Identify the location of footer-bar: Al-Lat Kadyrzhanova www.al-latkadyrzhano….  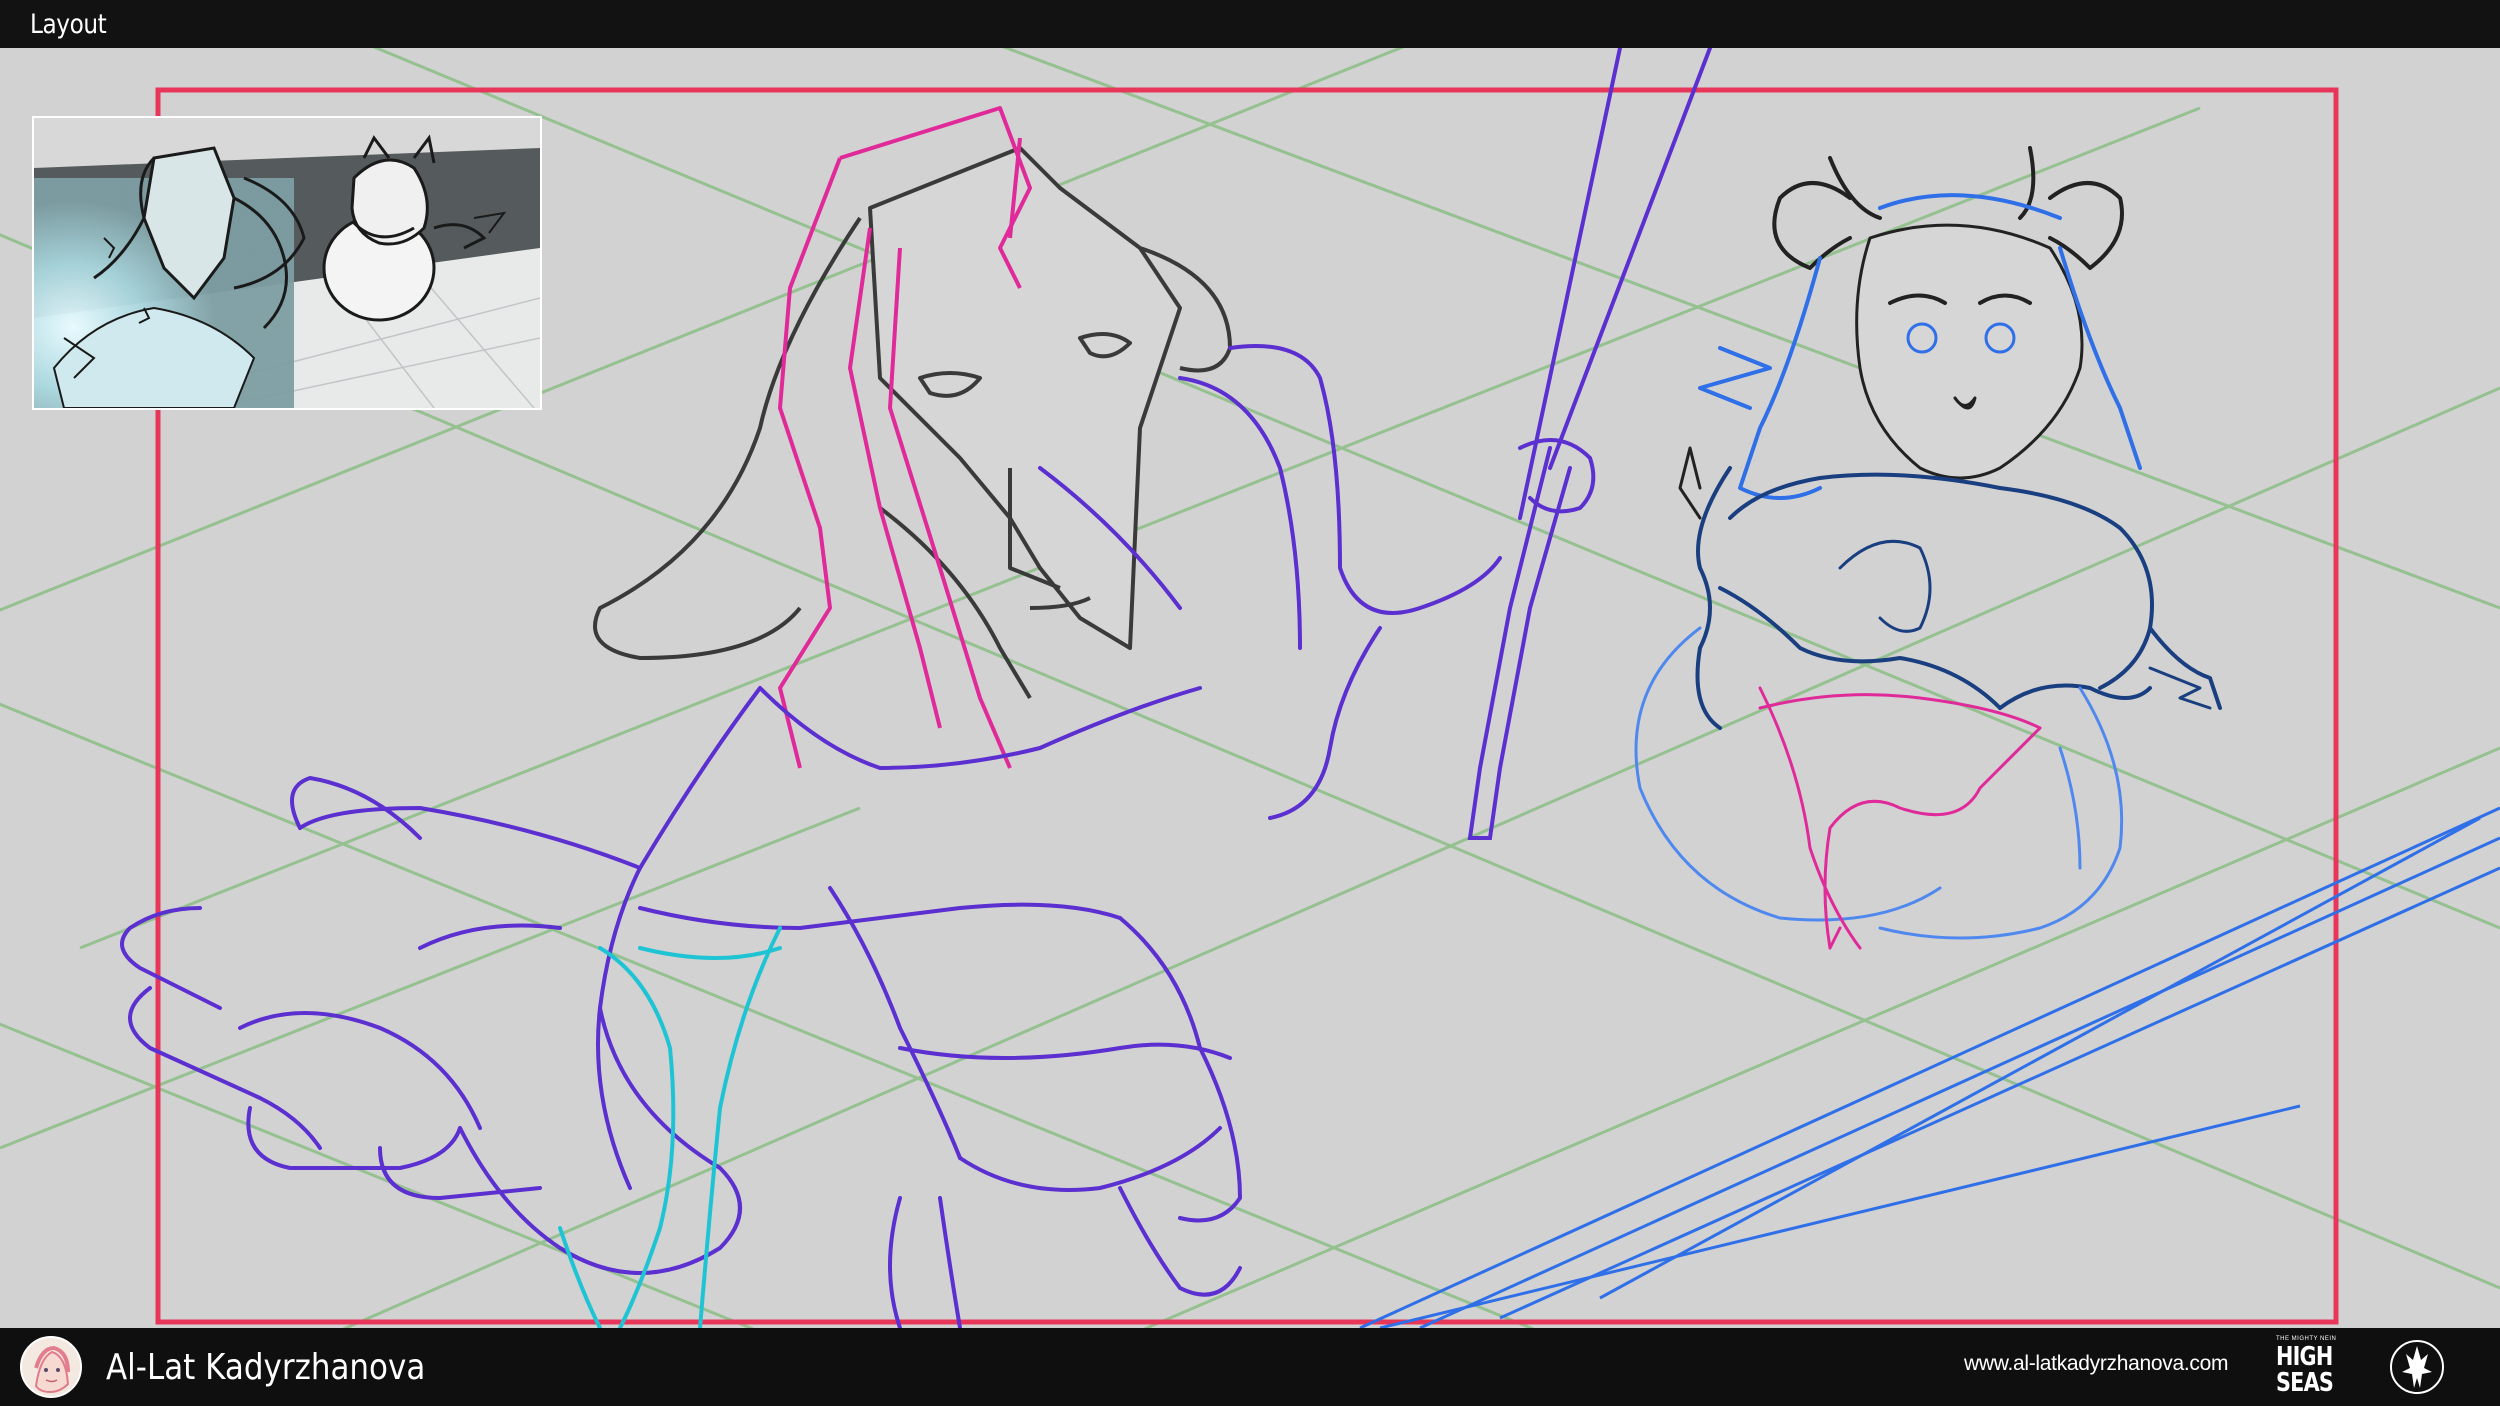
(1250, 1367).